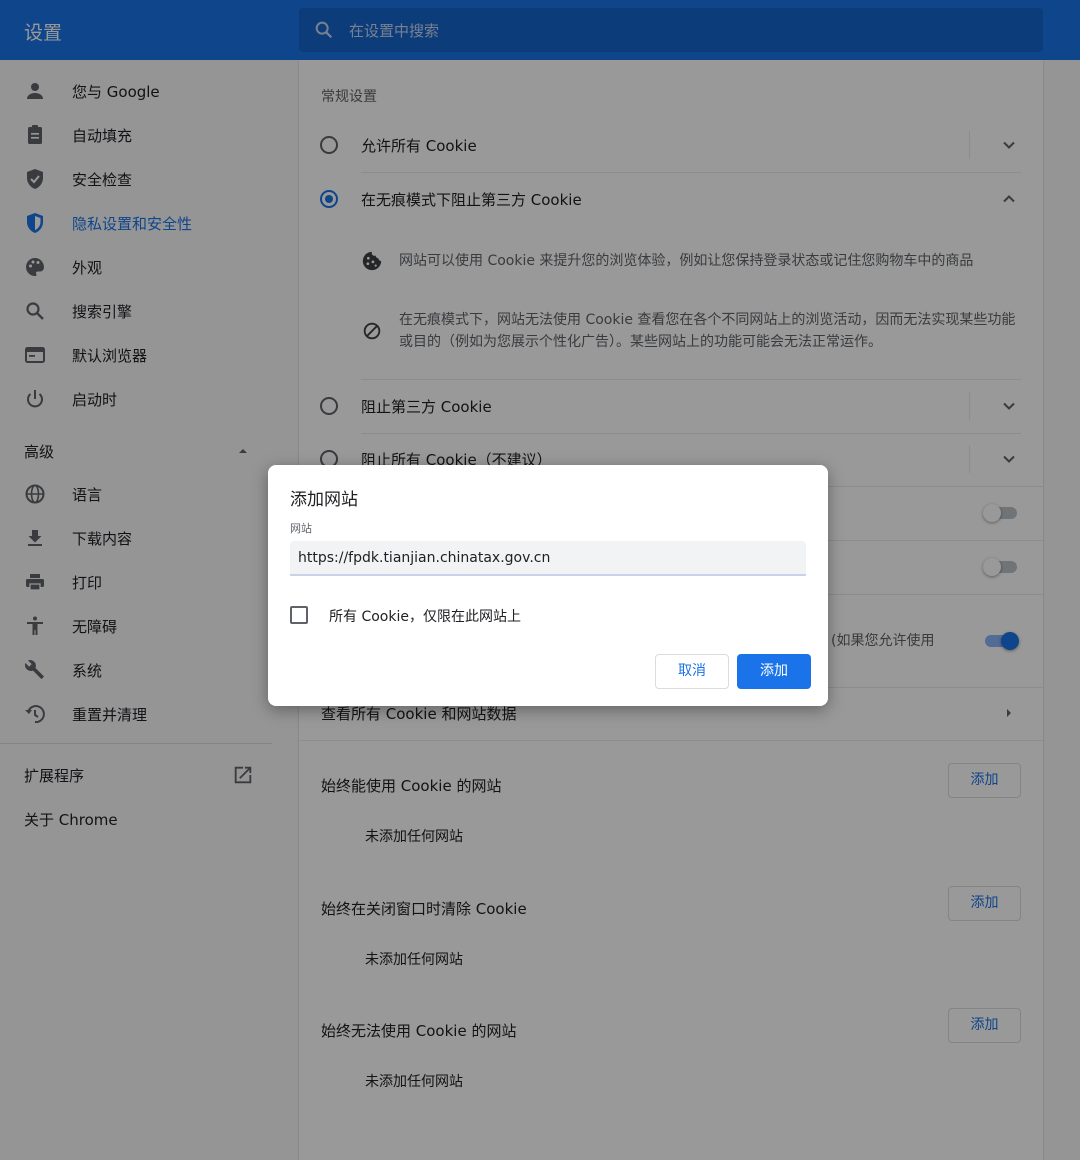  I want to click on checkbox-label: 所有 Cookie，仅限在此网站上, so click(425, 616).